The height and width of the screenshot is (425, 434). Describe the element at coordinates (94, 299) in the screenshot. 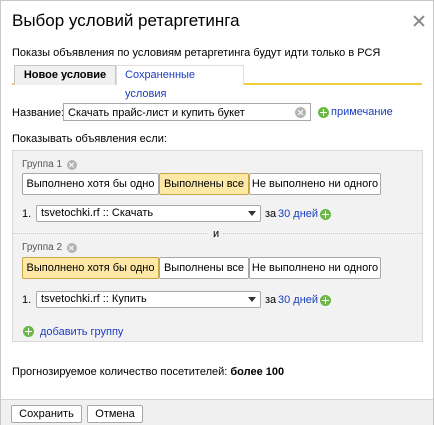

I see `goal-select-value: tsvetochki.rf :: Купить` at that location.